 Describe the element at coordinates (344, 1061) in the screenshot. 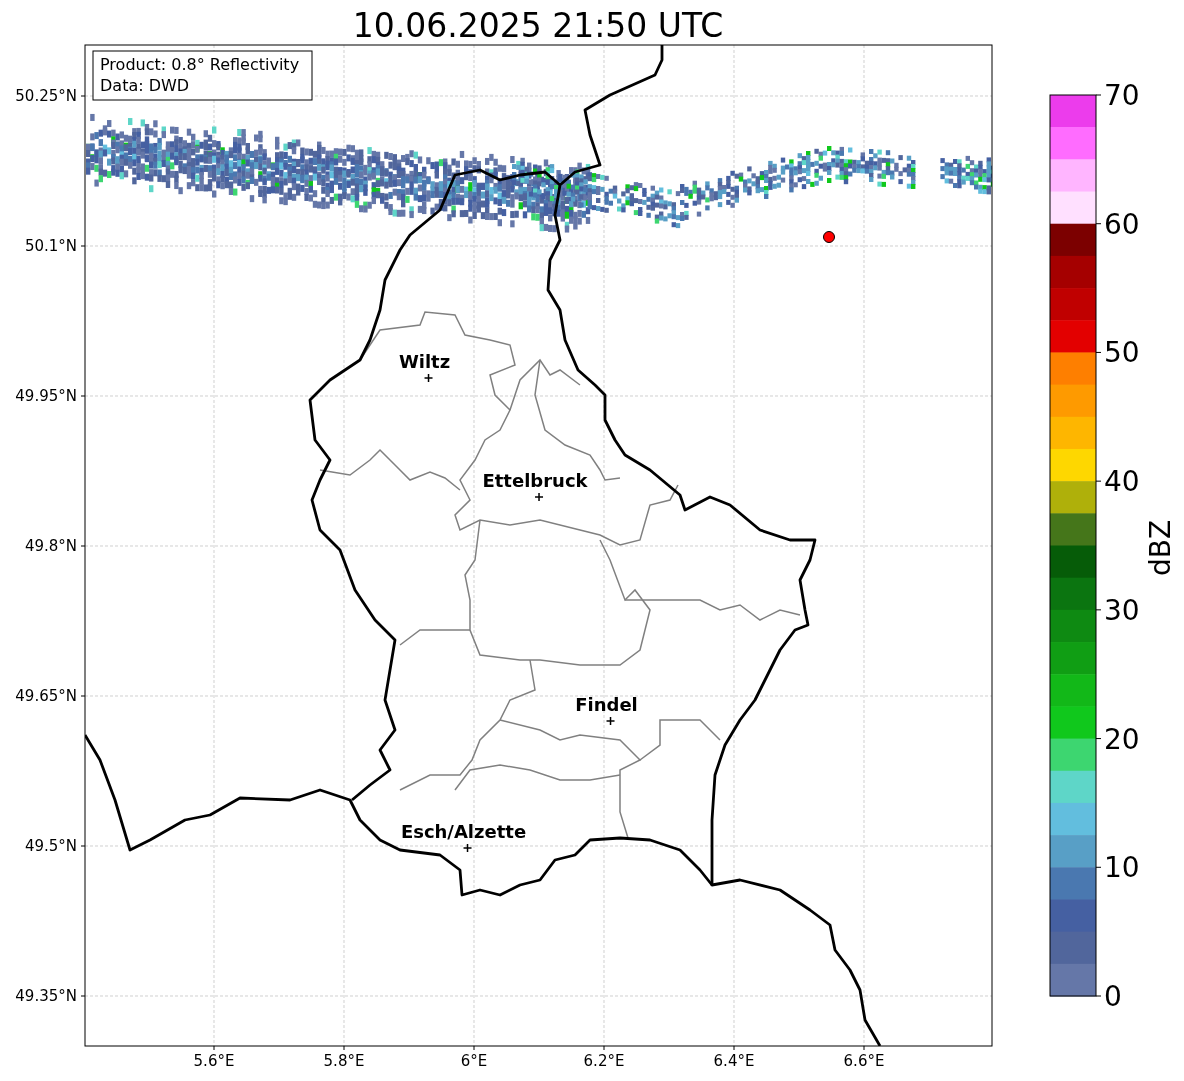

I see `axis-tick-label: 5.8°E` at that location.